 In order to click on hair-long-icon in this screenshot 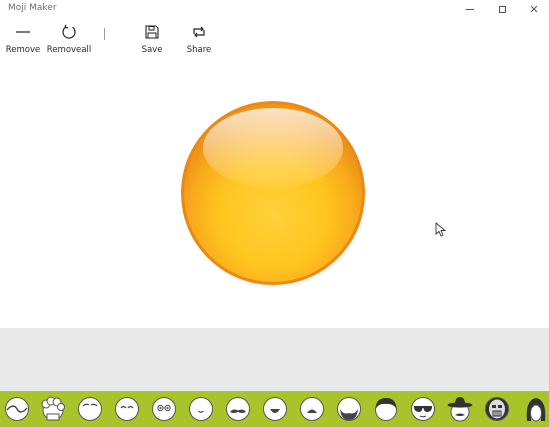, I will do `click(536, 409)`.